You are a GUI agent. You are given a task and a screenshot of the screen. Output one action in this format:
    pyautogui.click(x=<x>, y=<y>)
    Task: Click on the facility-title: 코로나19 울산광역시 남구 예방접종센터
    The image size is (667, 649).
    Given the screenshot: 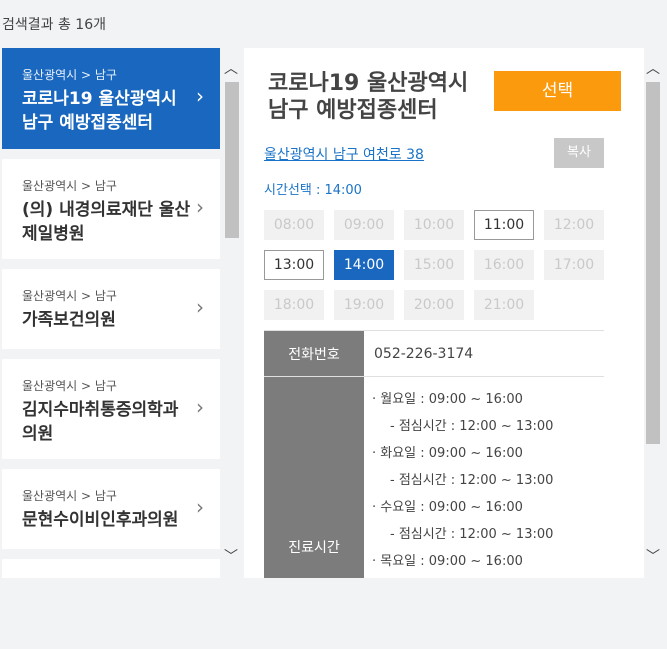 What is the action you would take?
    pyautogui.click(x=368, y=97)
    